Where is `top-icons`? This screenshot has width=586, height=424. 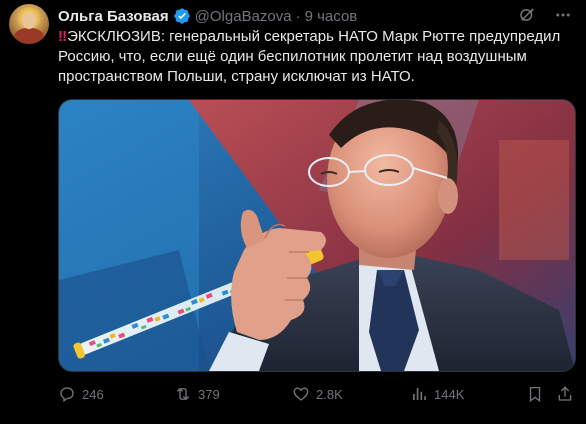 top-icons is located at coordinates (545, 15).